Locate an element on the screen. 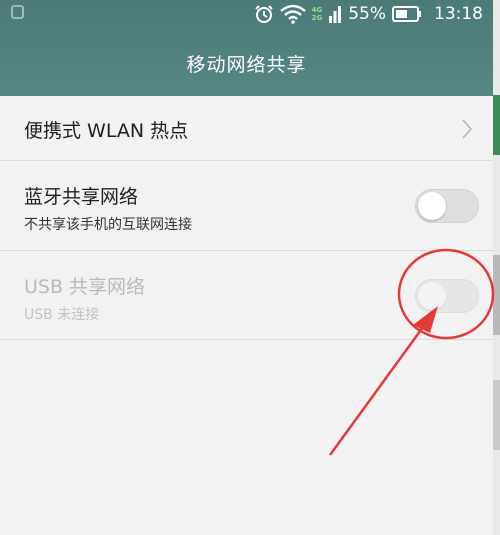  row-label: 便携式 WLAN 热点 is located at coordinates (106, 131).